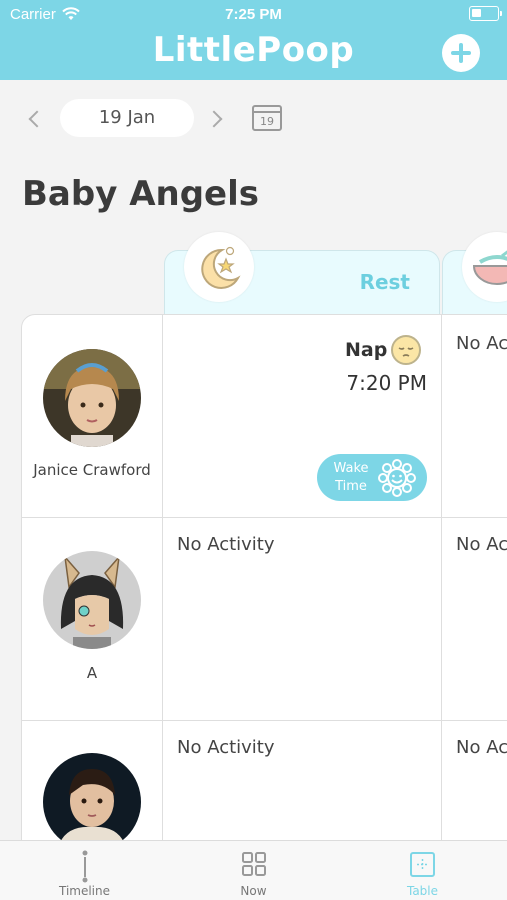 This screenshot has height=900, width=507. Describe the element at coordinates (422, 891) in the screenshot. I see `tab-label: Table` at that location.